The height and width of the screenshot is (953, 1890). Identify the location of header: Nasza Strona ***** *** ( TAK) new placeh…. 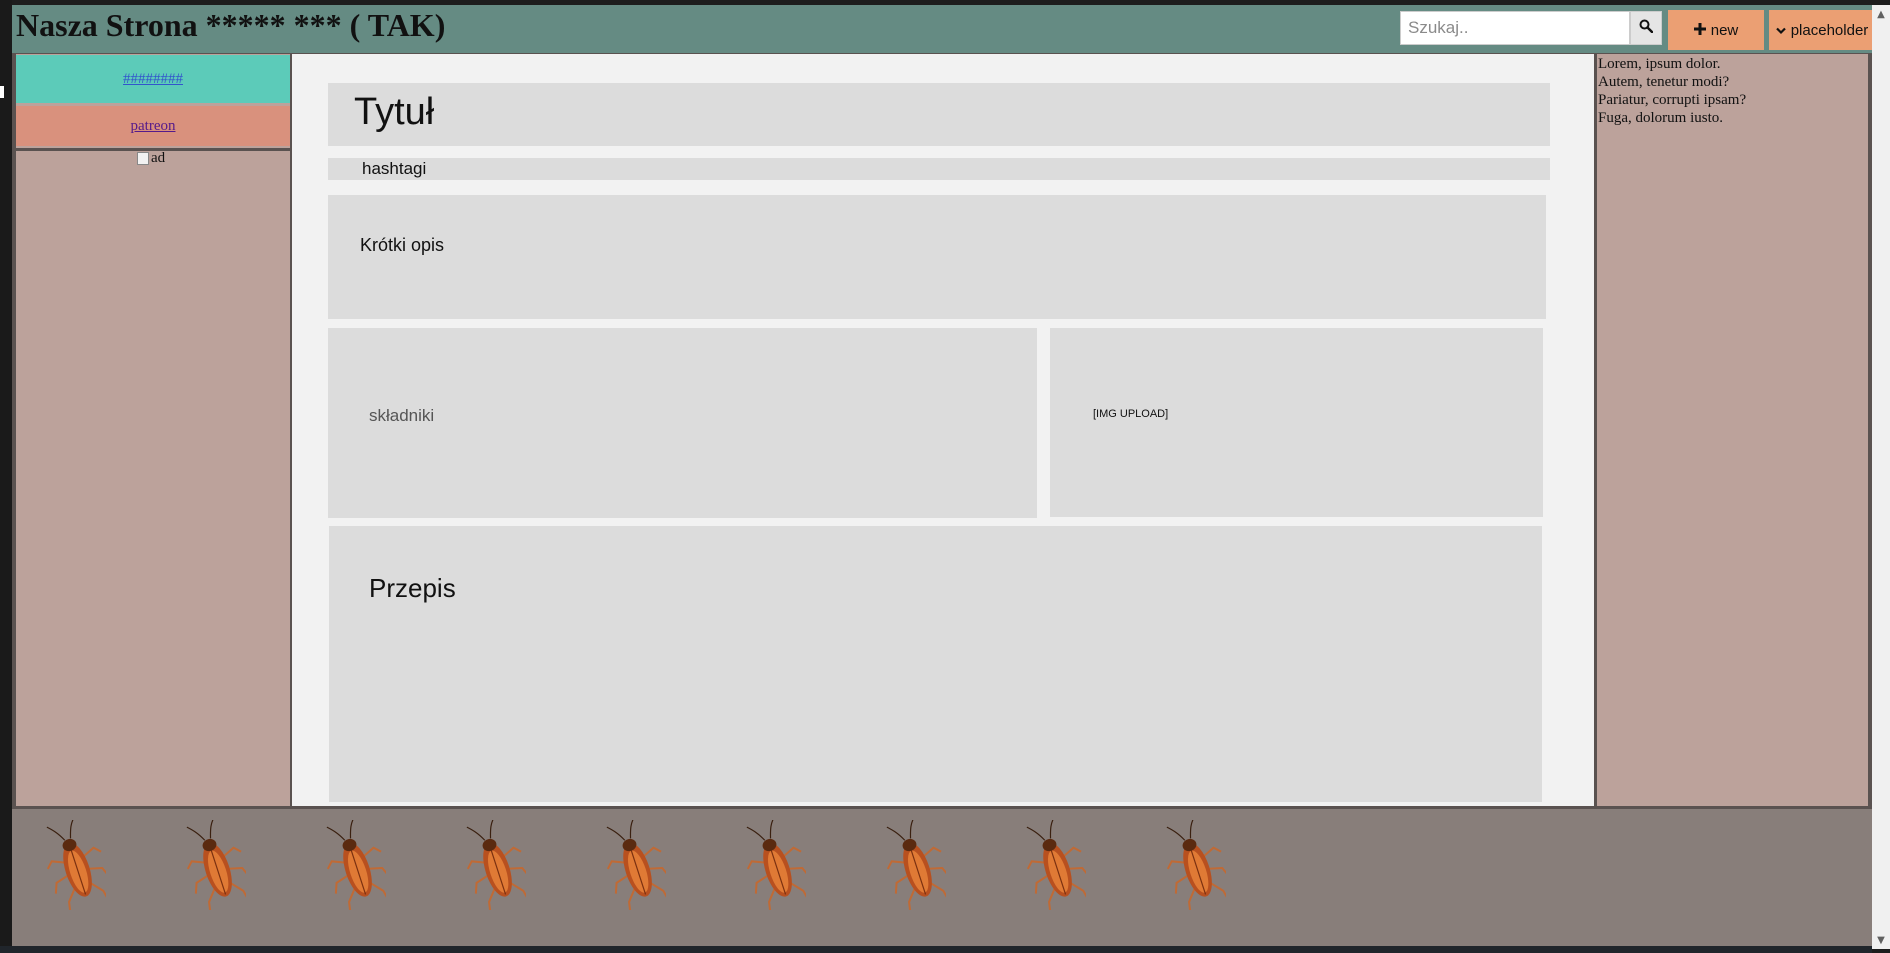
(943, 29).